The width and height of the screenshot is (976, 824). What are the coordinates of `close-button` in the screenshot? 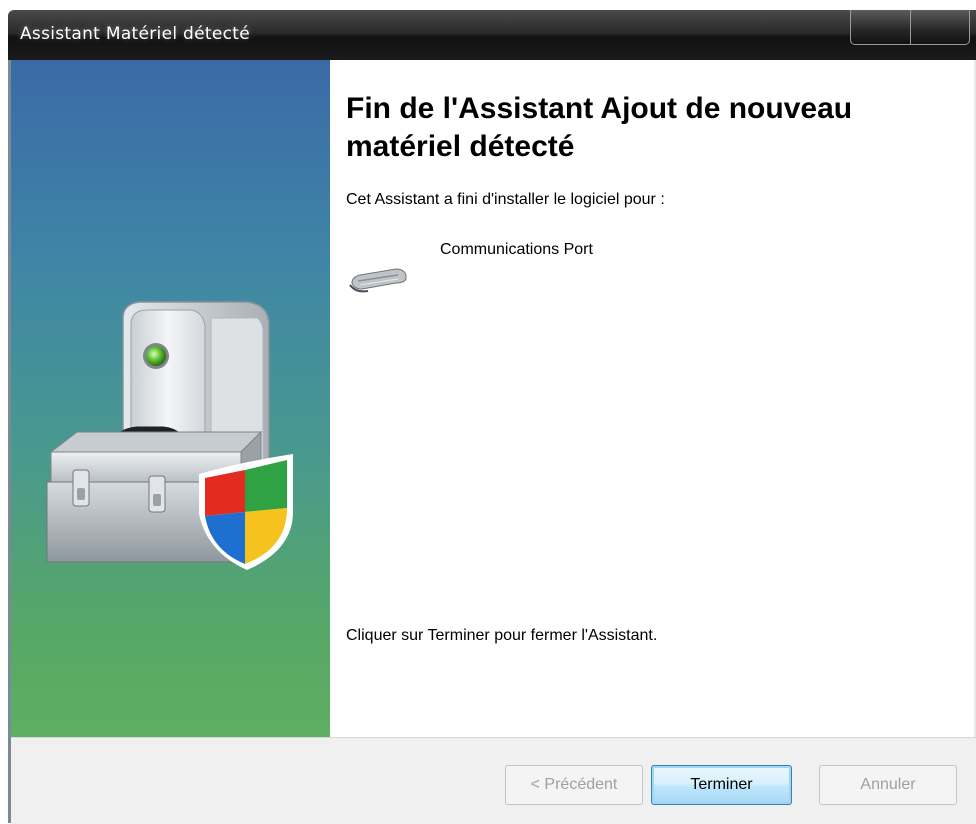 It's located at (940, 27).